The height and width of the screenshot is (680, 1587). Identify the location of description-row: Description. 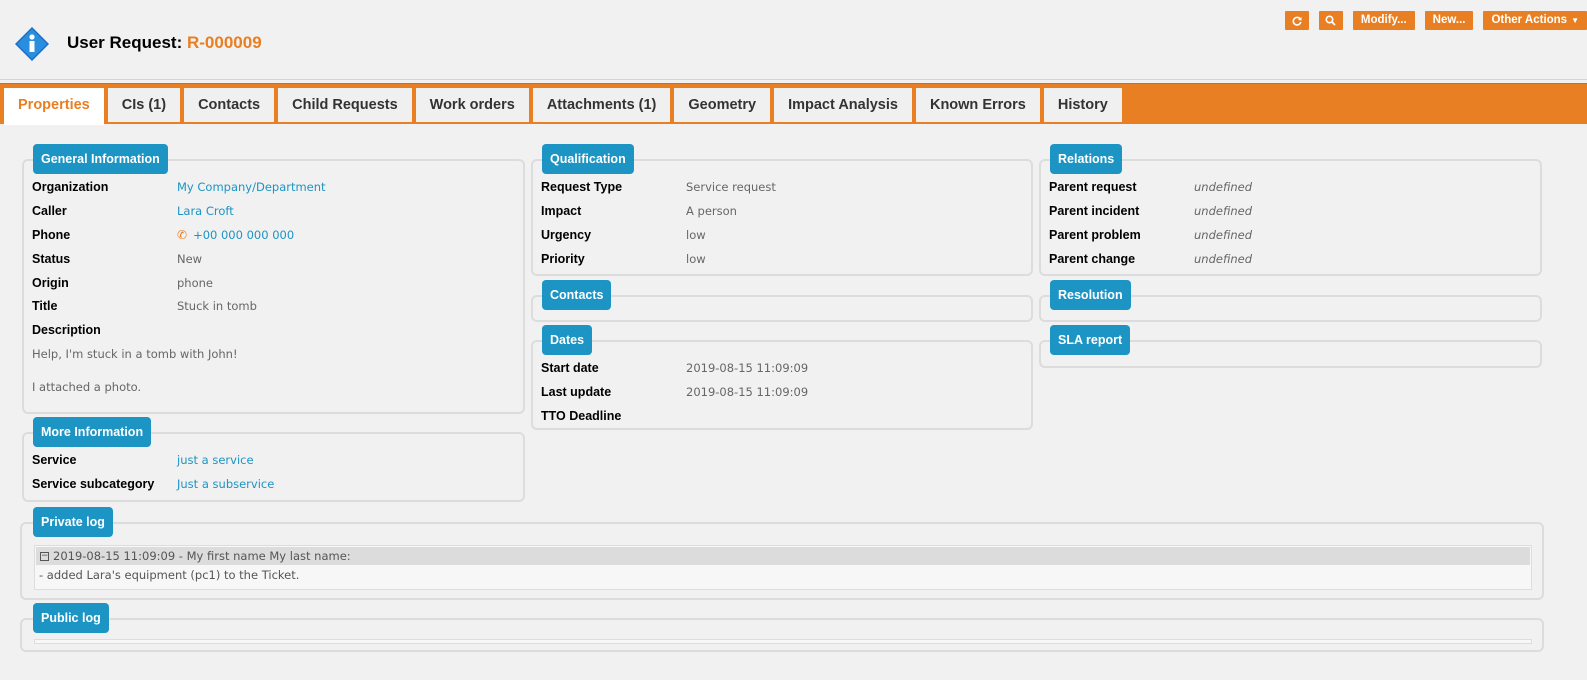
(66, 330).